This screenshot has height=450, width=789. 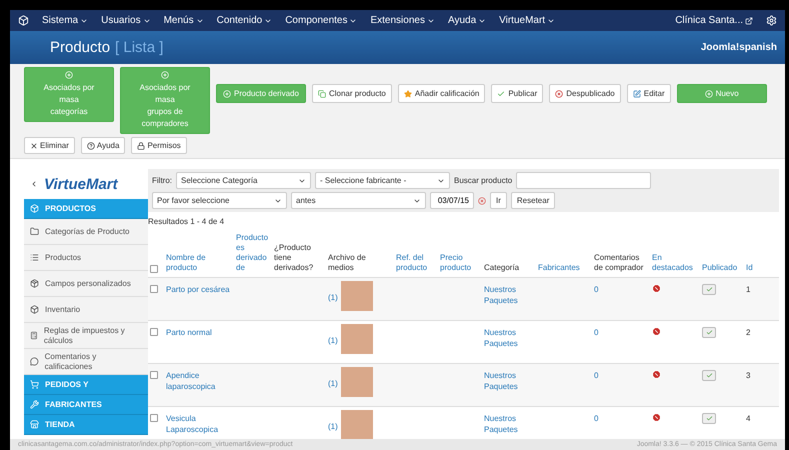 I want to click on sidebar-item: Comentarios y calificaciones, so click(x=86, y=362).